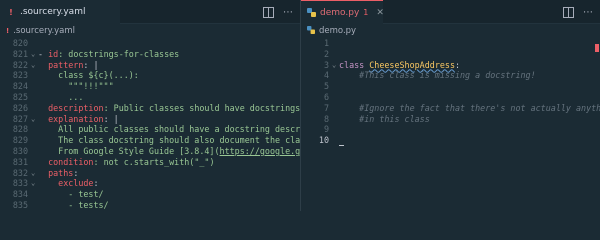 The width and height of the screenshot is (600, 240). I want to click on token: CheeseShopAddress, so click(412, 64).